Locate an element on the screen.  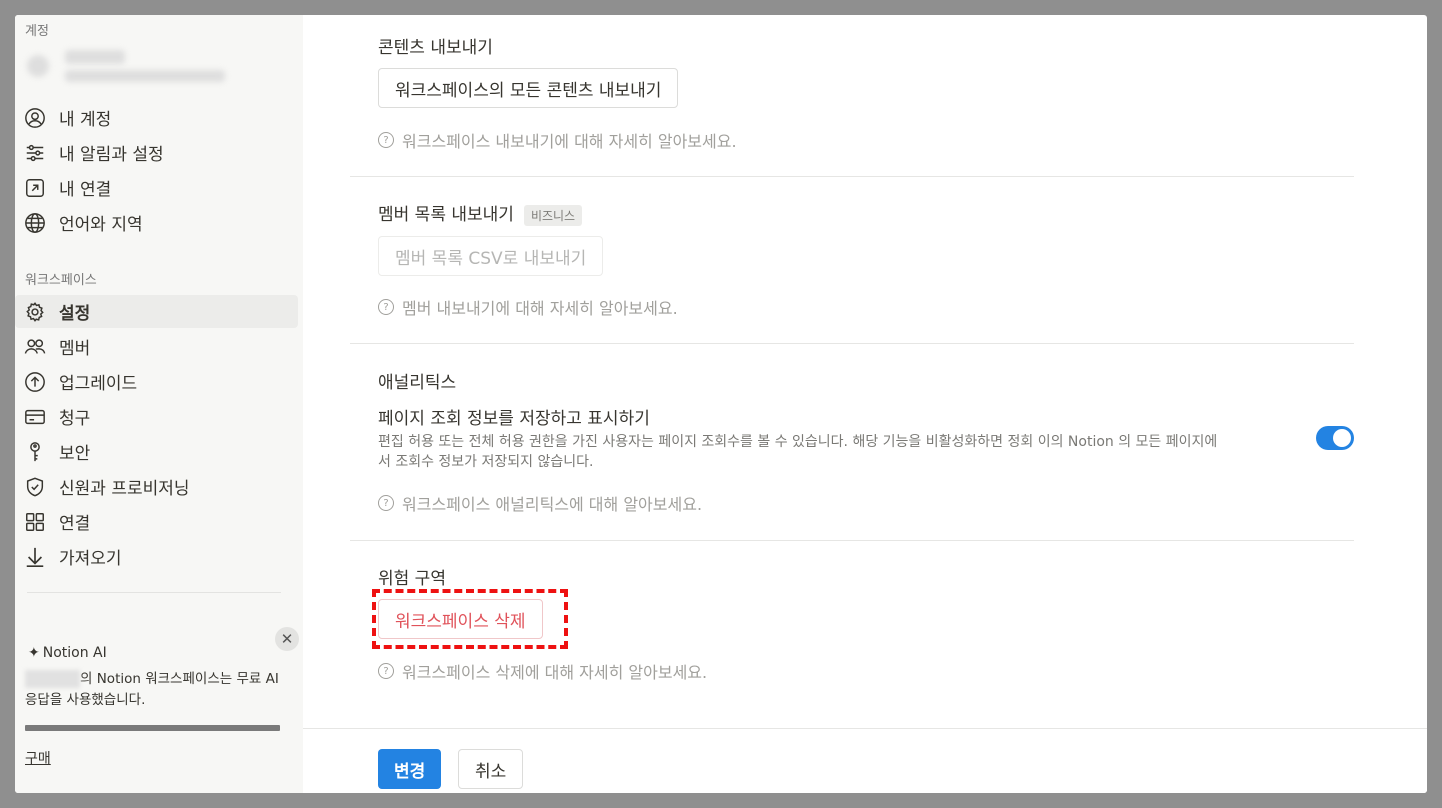
export-members-csv-button: 멤버 목록 CSV로 내보내기 is located at coordinates (491, 256).